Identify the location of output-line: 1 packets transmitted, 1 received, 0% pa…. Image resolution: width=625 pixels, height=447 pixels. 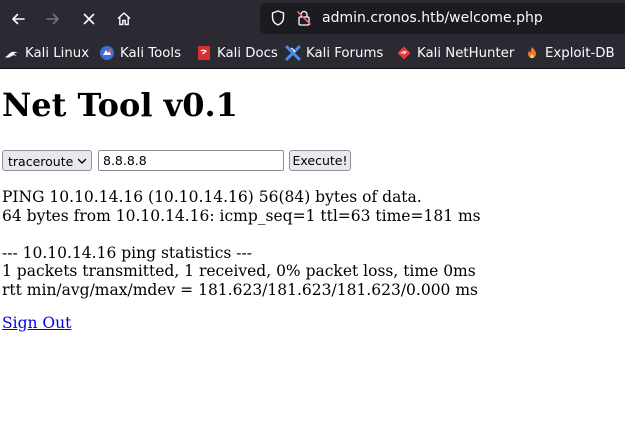
(239, 271).